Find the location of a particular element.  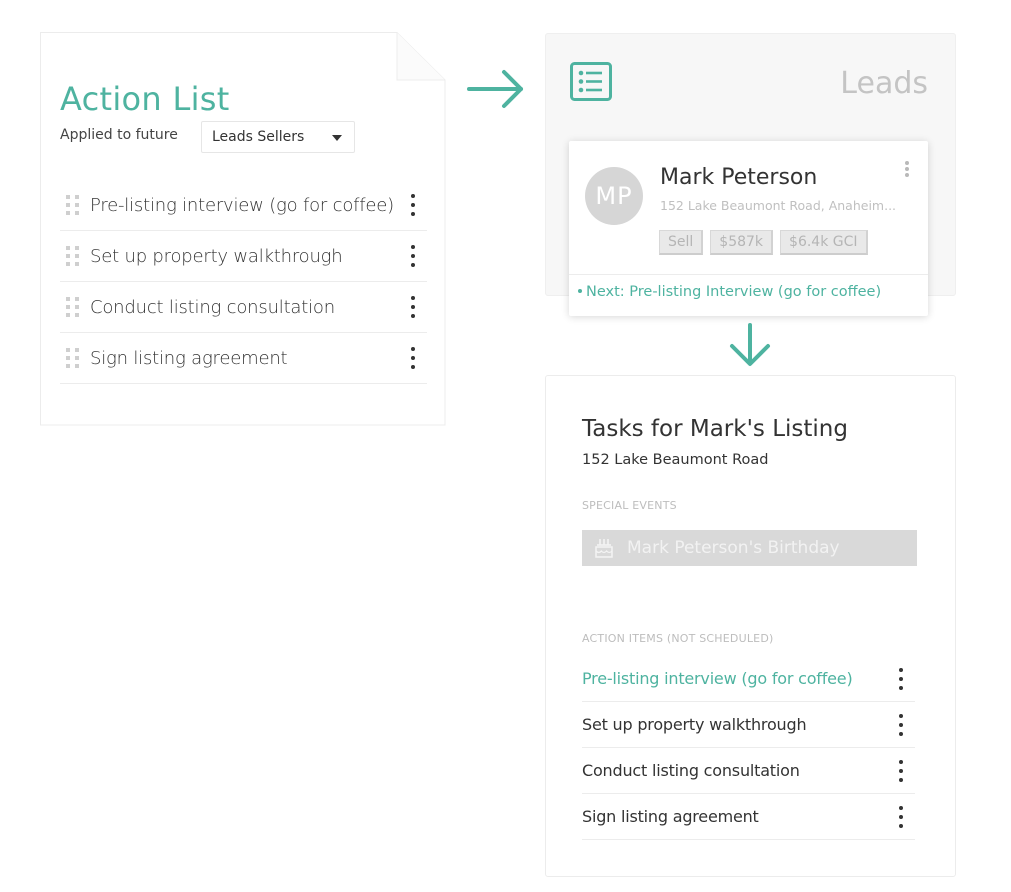

action-list-item: Set up property walkthrough is located at coordinates (243, 256).